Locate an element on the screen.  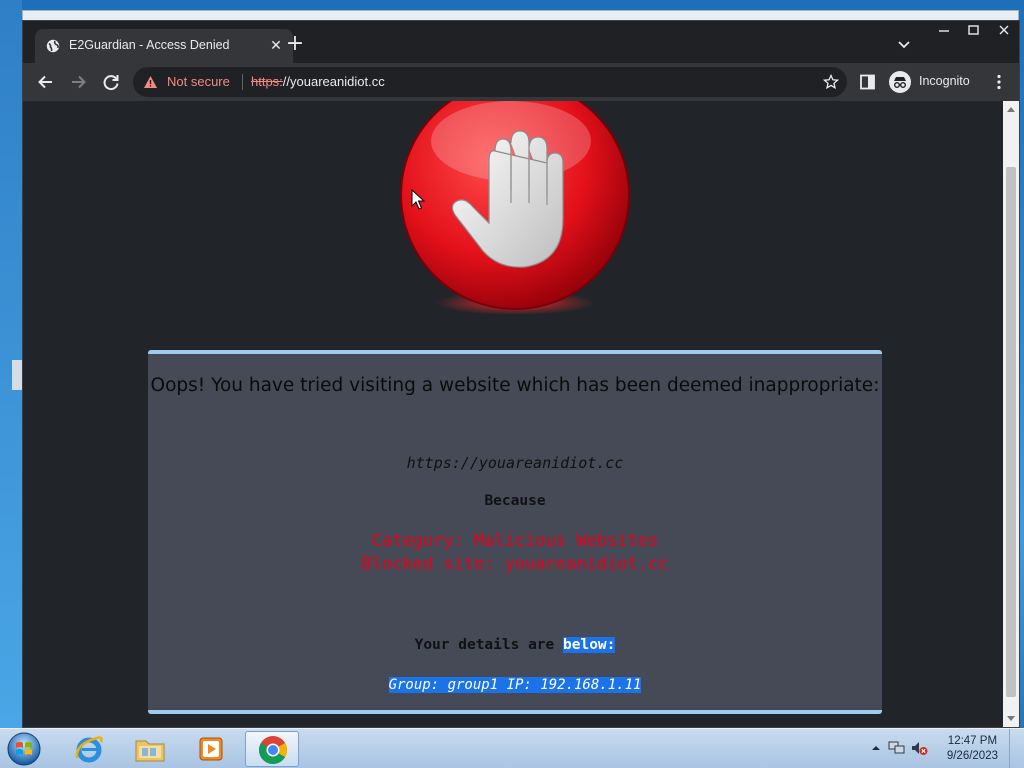
menu-kebab-icon is located at coordinates (999, 82).